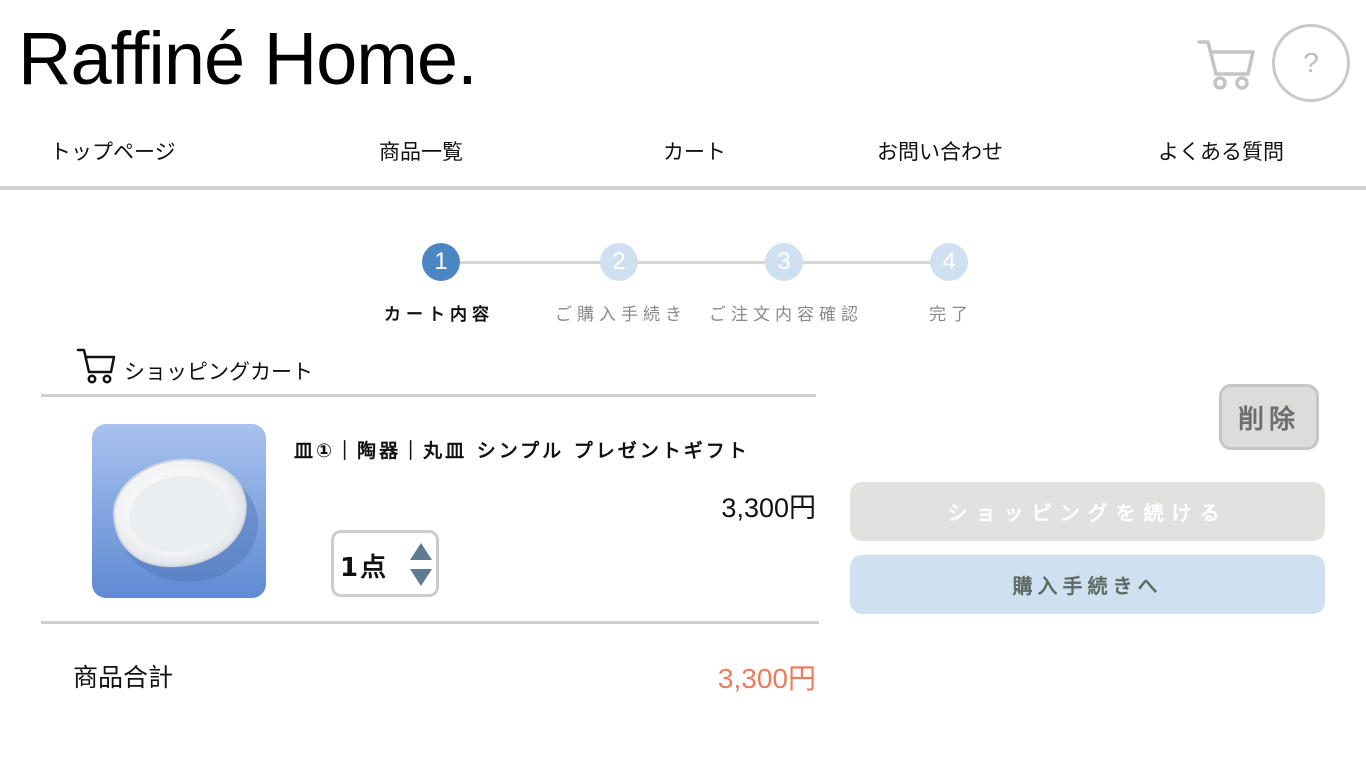 This screenshot has width=1366, height=768. I want to click on quantity-value: 1点, so click(364, 568).